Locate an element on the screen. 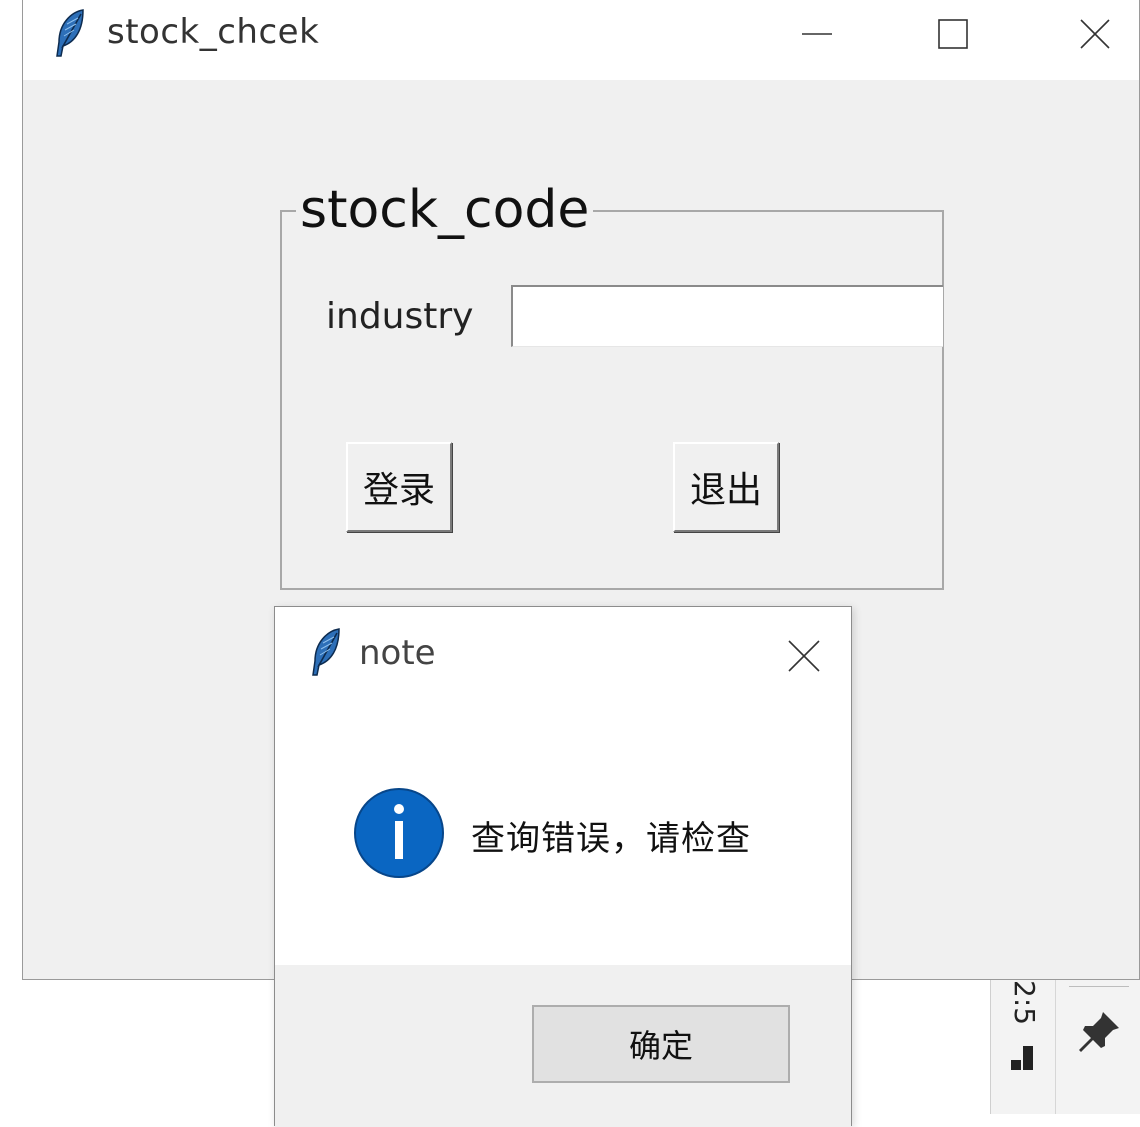 This screenshot has height=1127, width=1140. info-icon is located at coordinates (399, 833).